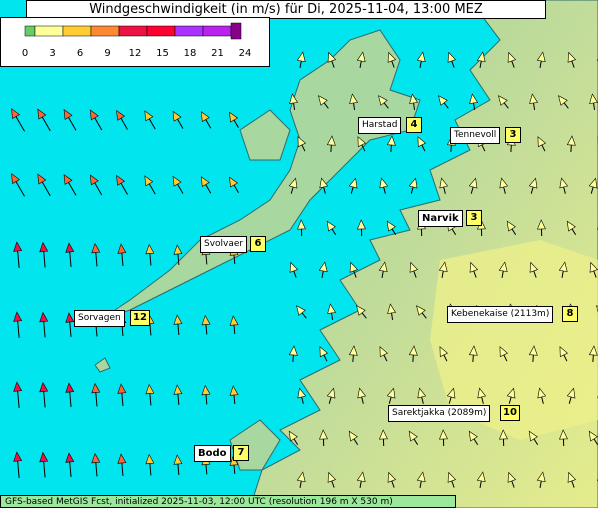 The height and width of the screenshot is (508, 598). I want to click on place-name: Bodo, so click(212, 453).